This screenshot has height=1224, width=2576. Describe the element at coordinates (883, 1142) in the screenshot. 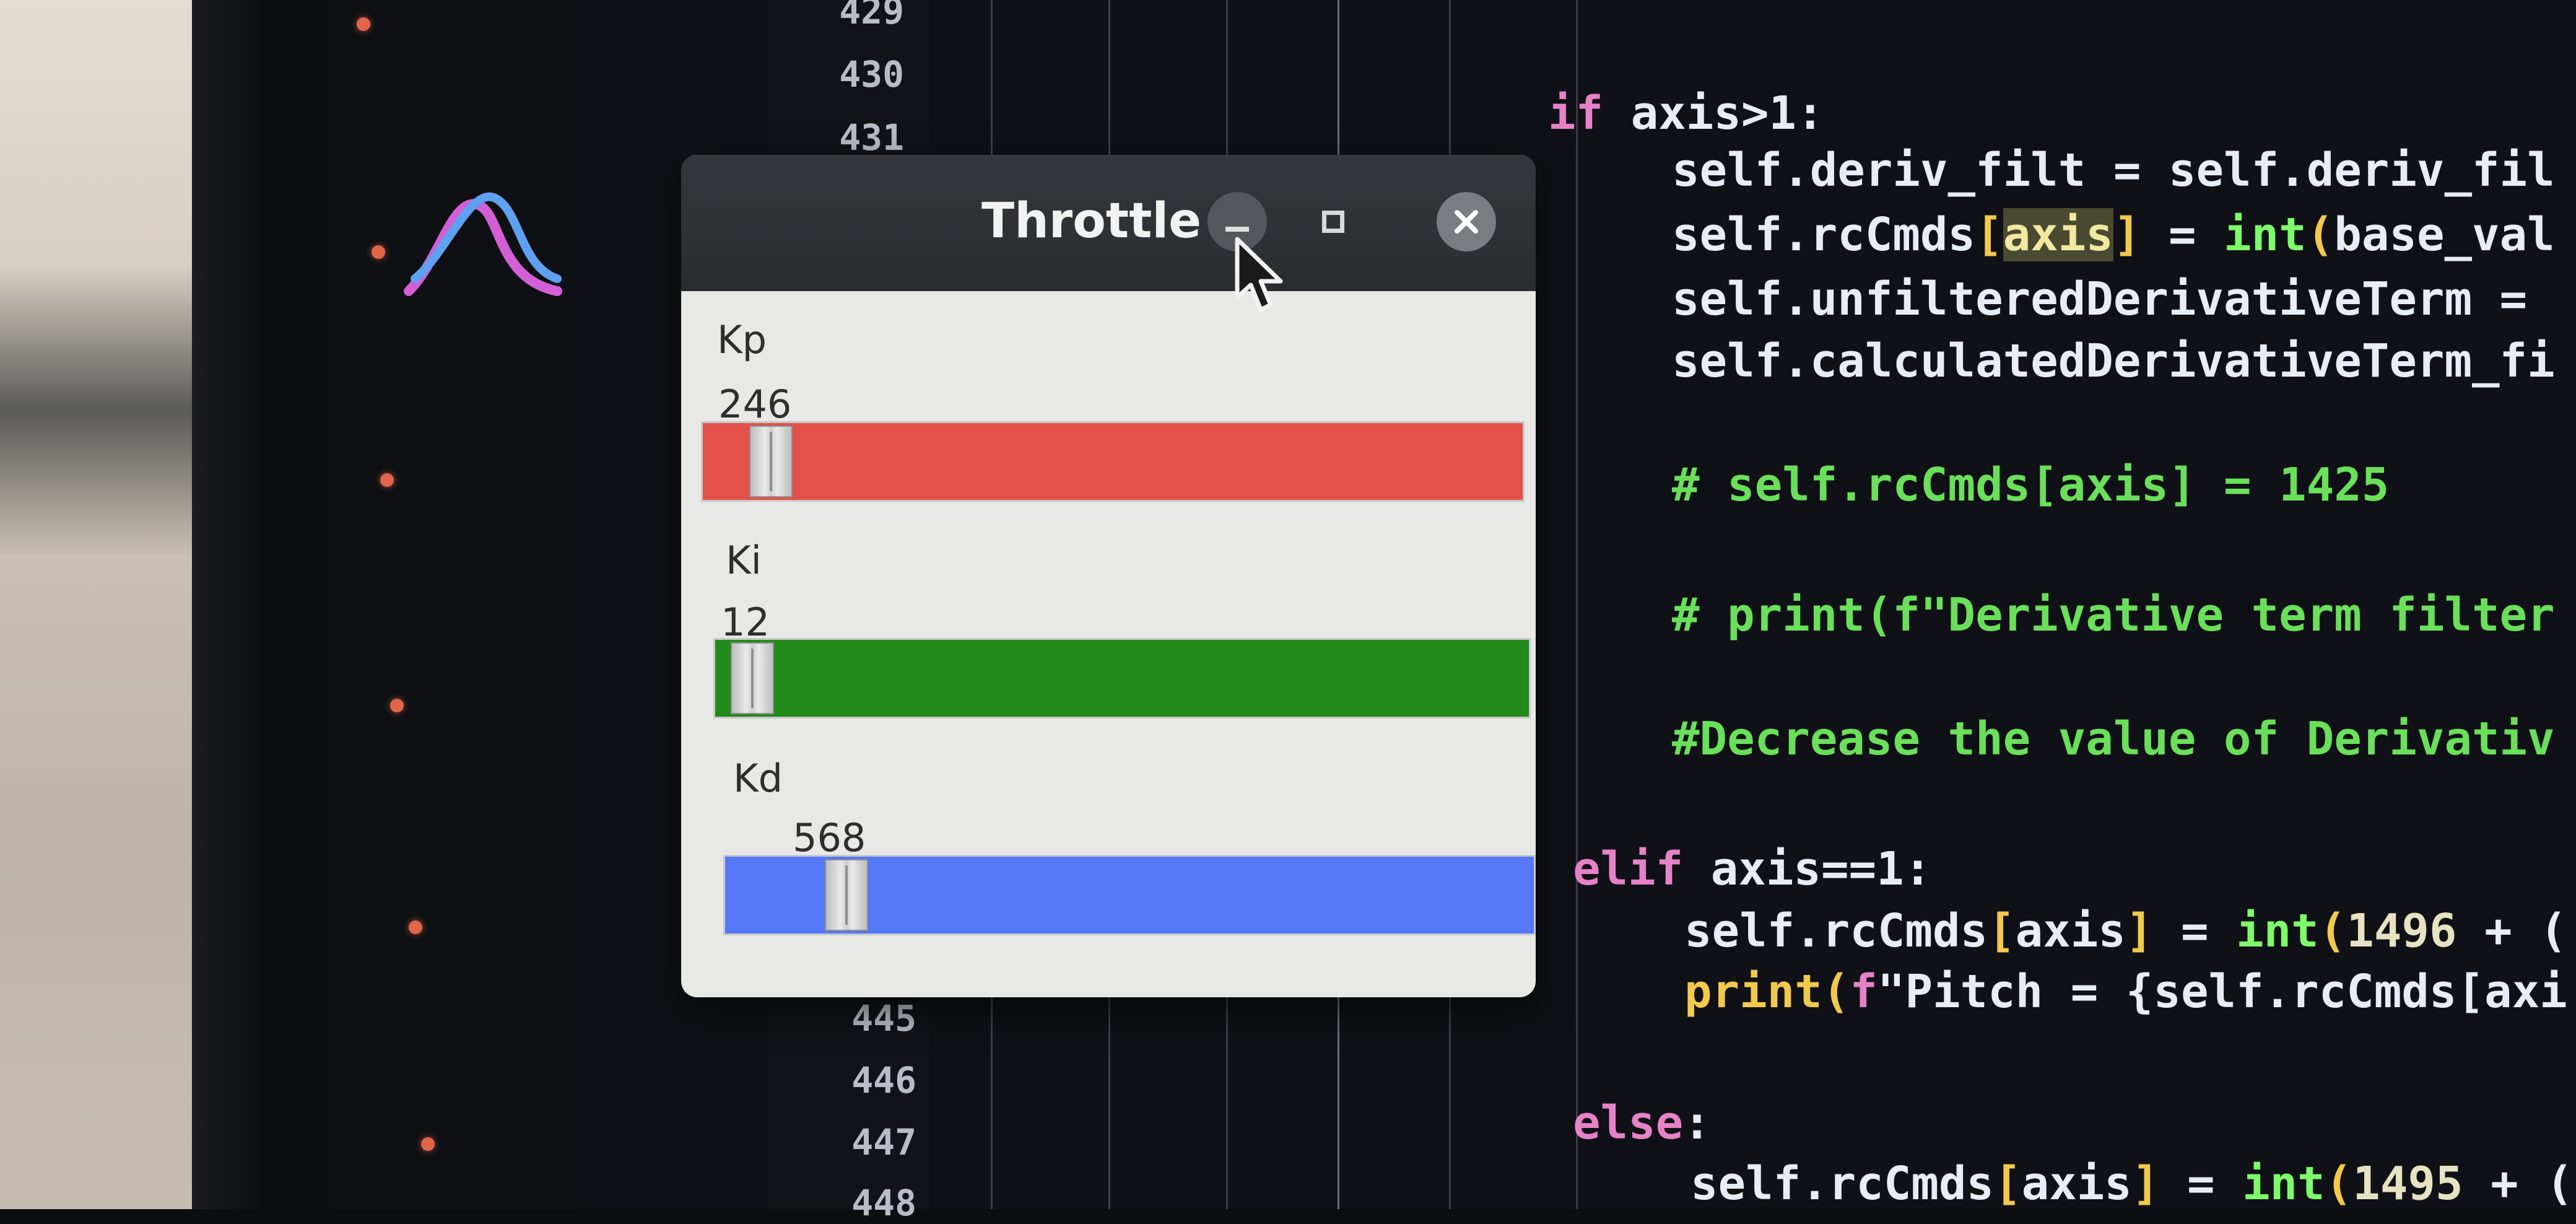

I see `line-number: 447` at that location.